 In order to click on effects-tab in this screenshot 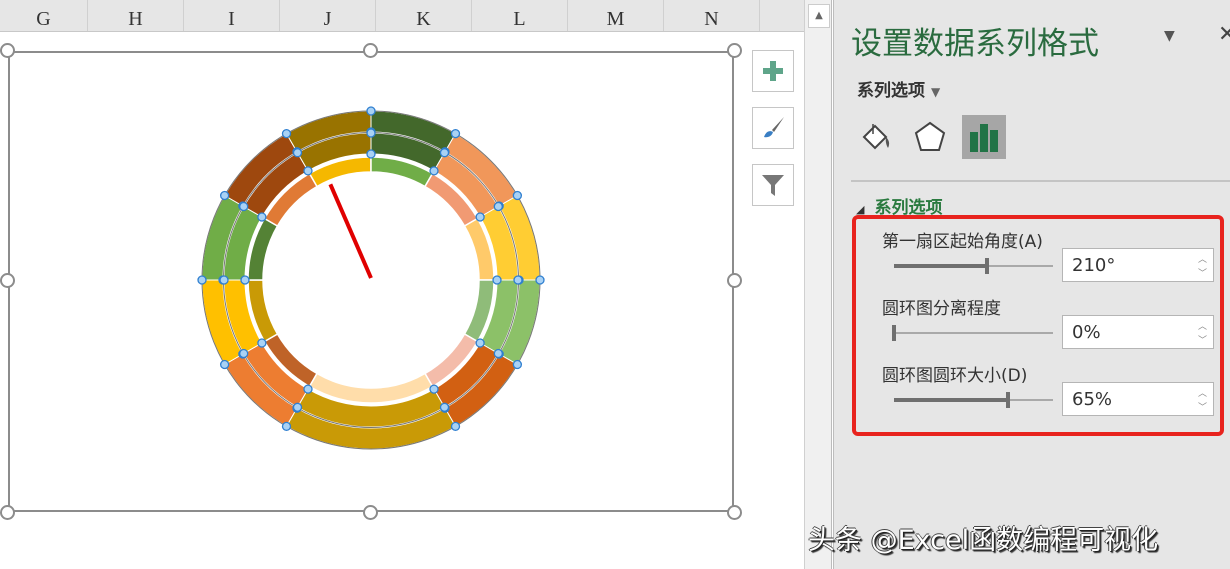, I will do `click(930, 137)`.